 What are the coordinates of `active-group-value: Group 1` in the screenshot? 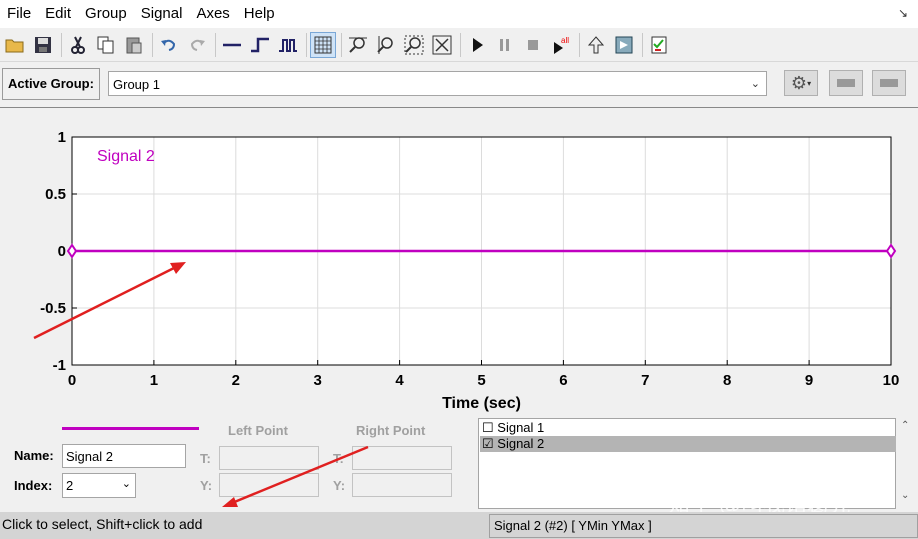 It's located at (136, 84).